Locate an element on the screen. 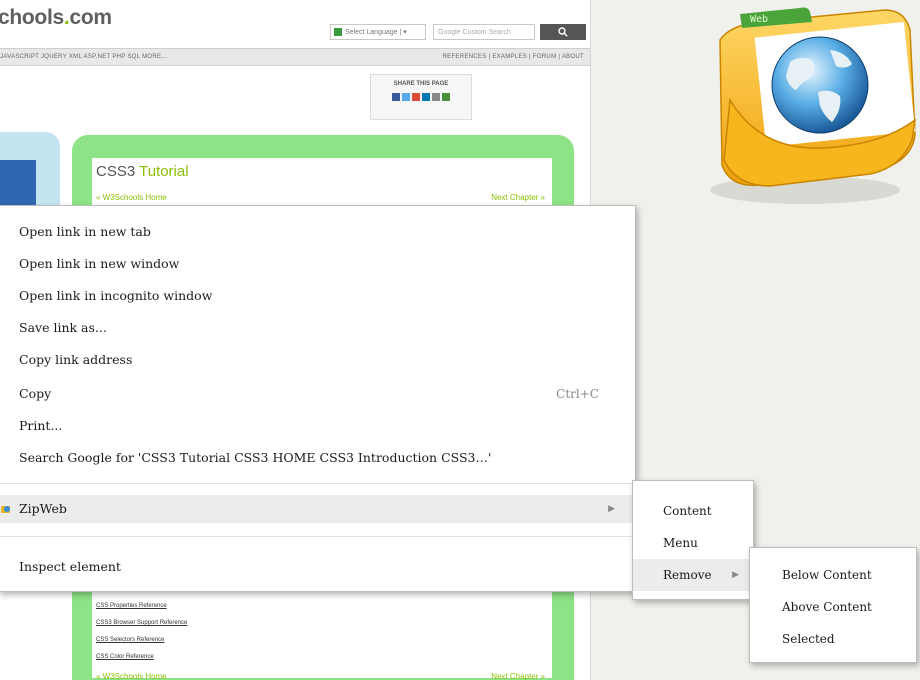  submenu-item-remove: Remove ▶ is located at coordinates (693, 575).